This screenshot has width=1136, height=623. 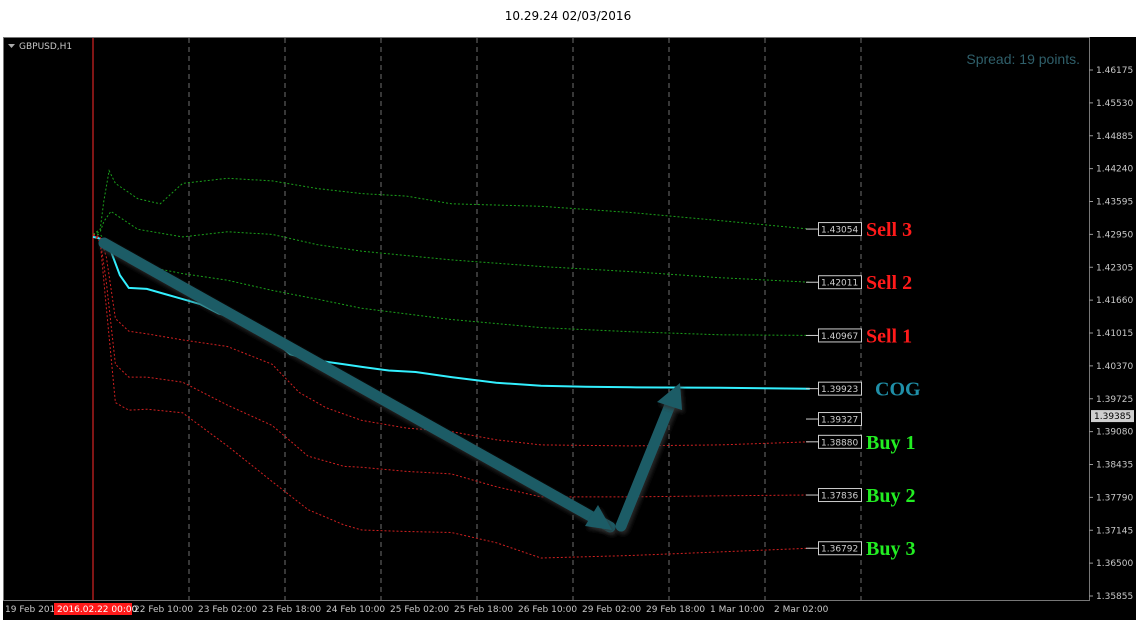 What do you see at coordinates (839, 231) in the screenshot?
I see `value-label-text: 1.43054` at bounding box center [839, 231].